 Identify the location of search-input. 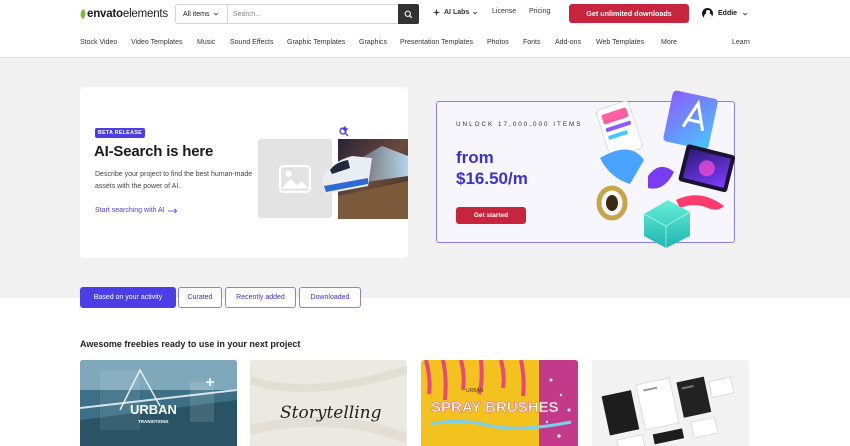
(313, 14).